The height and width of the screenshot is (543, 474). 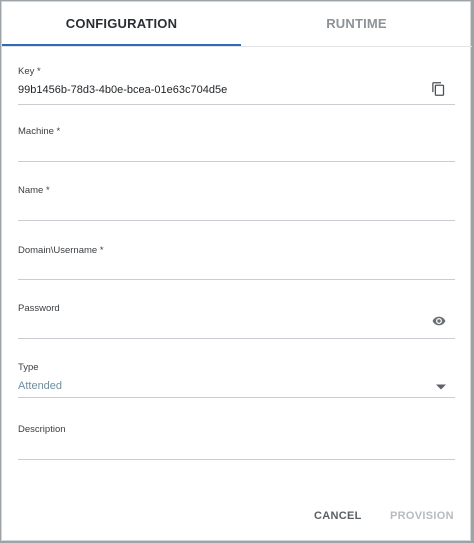 I want to click on domain-username-underline, so click(x=236, y=279).